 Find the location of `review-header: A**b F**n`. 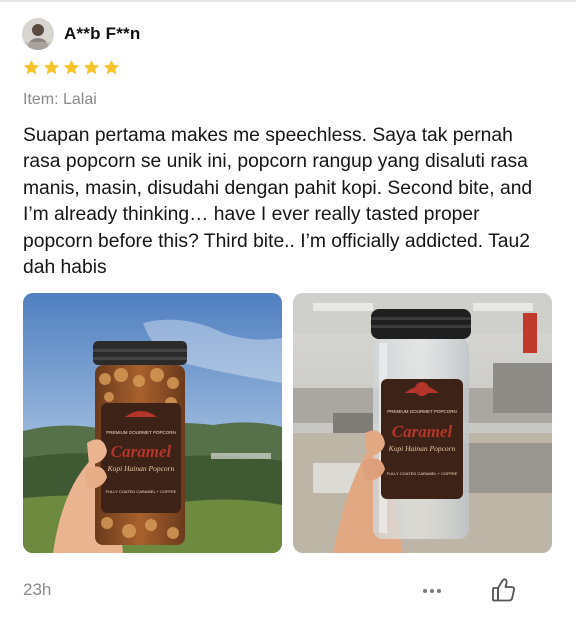

review-header: A**b F**n is located at coordinates (81, 34).